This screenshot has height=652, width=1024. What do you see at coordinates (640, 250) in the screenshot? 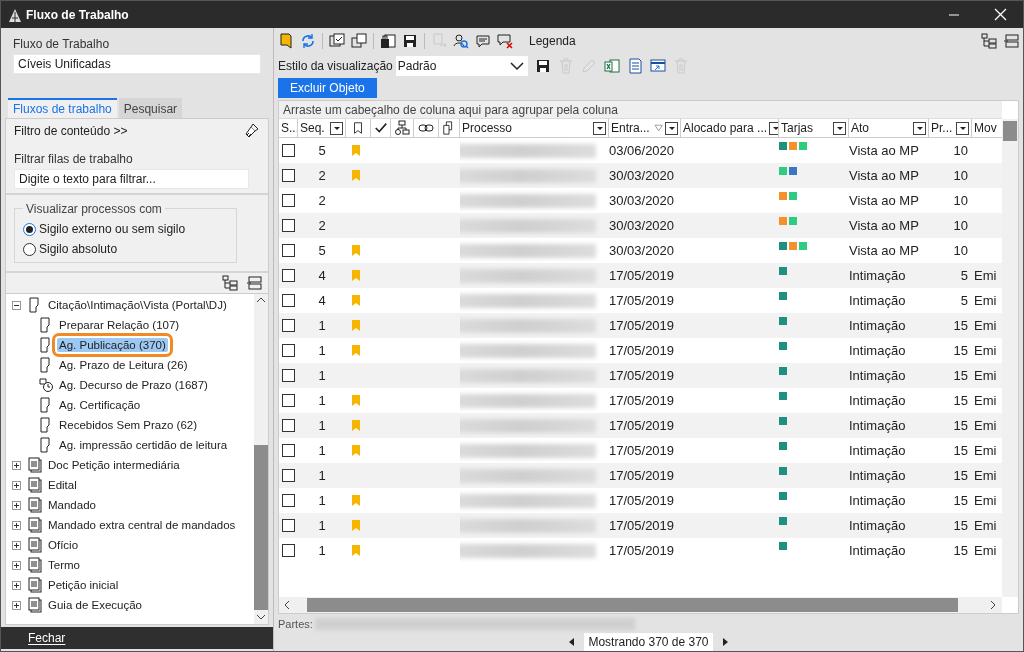
I see `table-row: 5 30/03/2020 Vista ao MP 10` at bounding box center [640, 250].